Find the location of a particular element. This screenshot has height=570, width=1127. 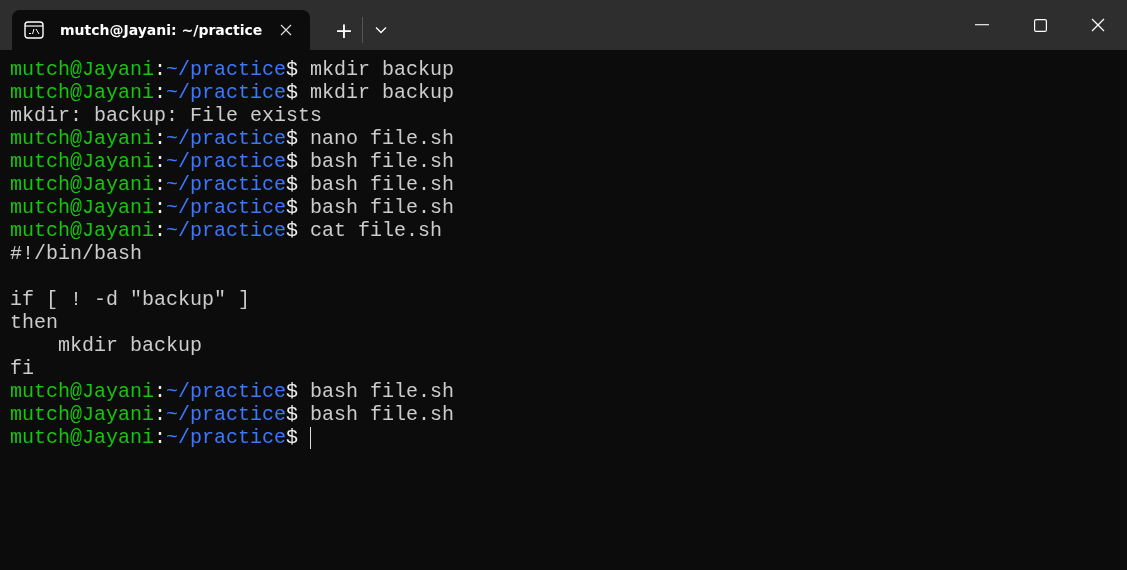

output-line: fi is located at coordinates (22, 368).